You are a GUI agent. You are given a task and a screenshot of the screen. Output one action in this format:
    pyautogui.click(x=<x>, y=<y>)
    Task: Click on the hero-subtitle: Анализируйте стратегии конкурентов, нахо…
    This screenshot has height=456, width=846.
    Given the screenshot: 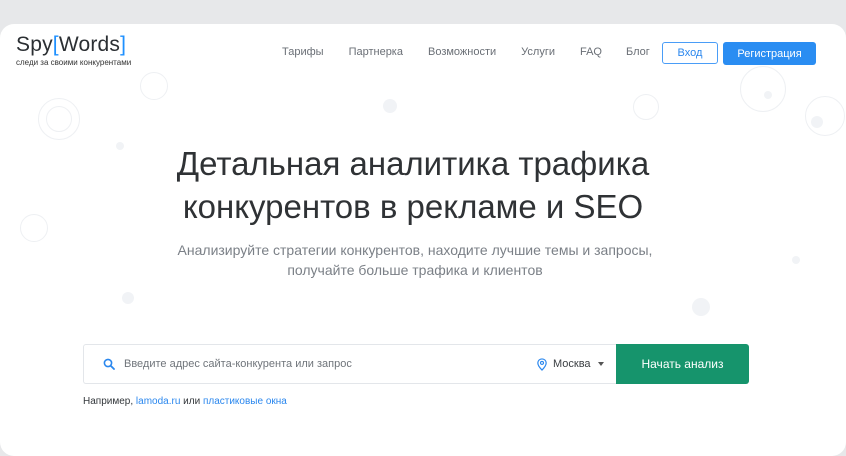 What is the action you would take?
    pyautogui.click(x=415, y=260)
    